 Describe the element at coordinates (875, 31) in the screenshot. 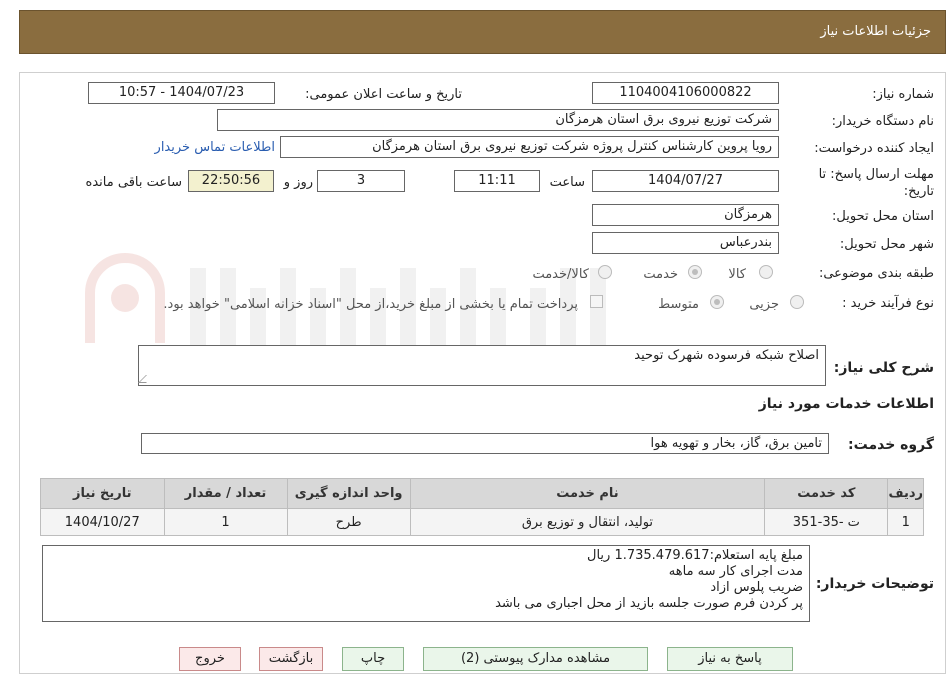

I see `page-title: جزئیات اطلاعات نیاز` at that location.